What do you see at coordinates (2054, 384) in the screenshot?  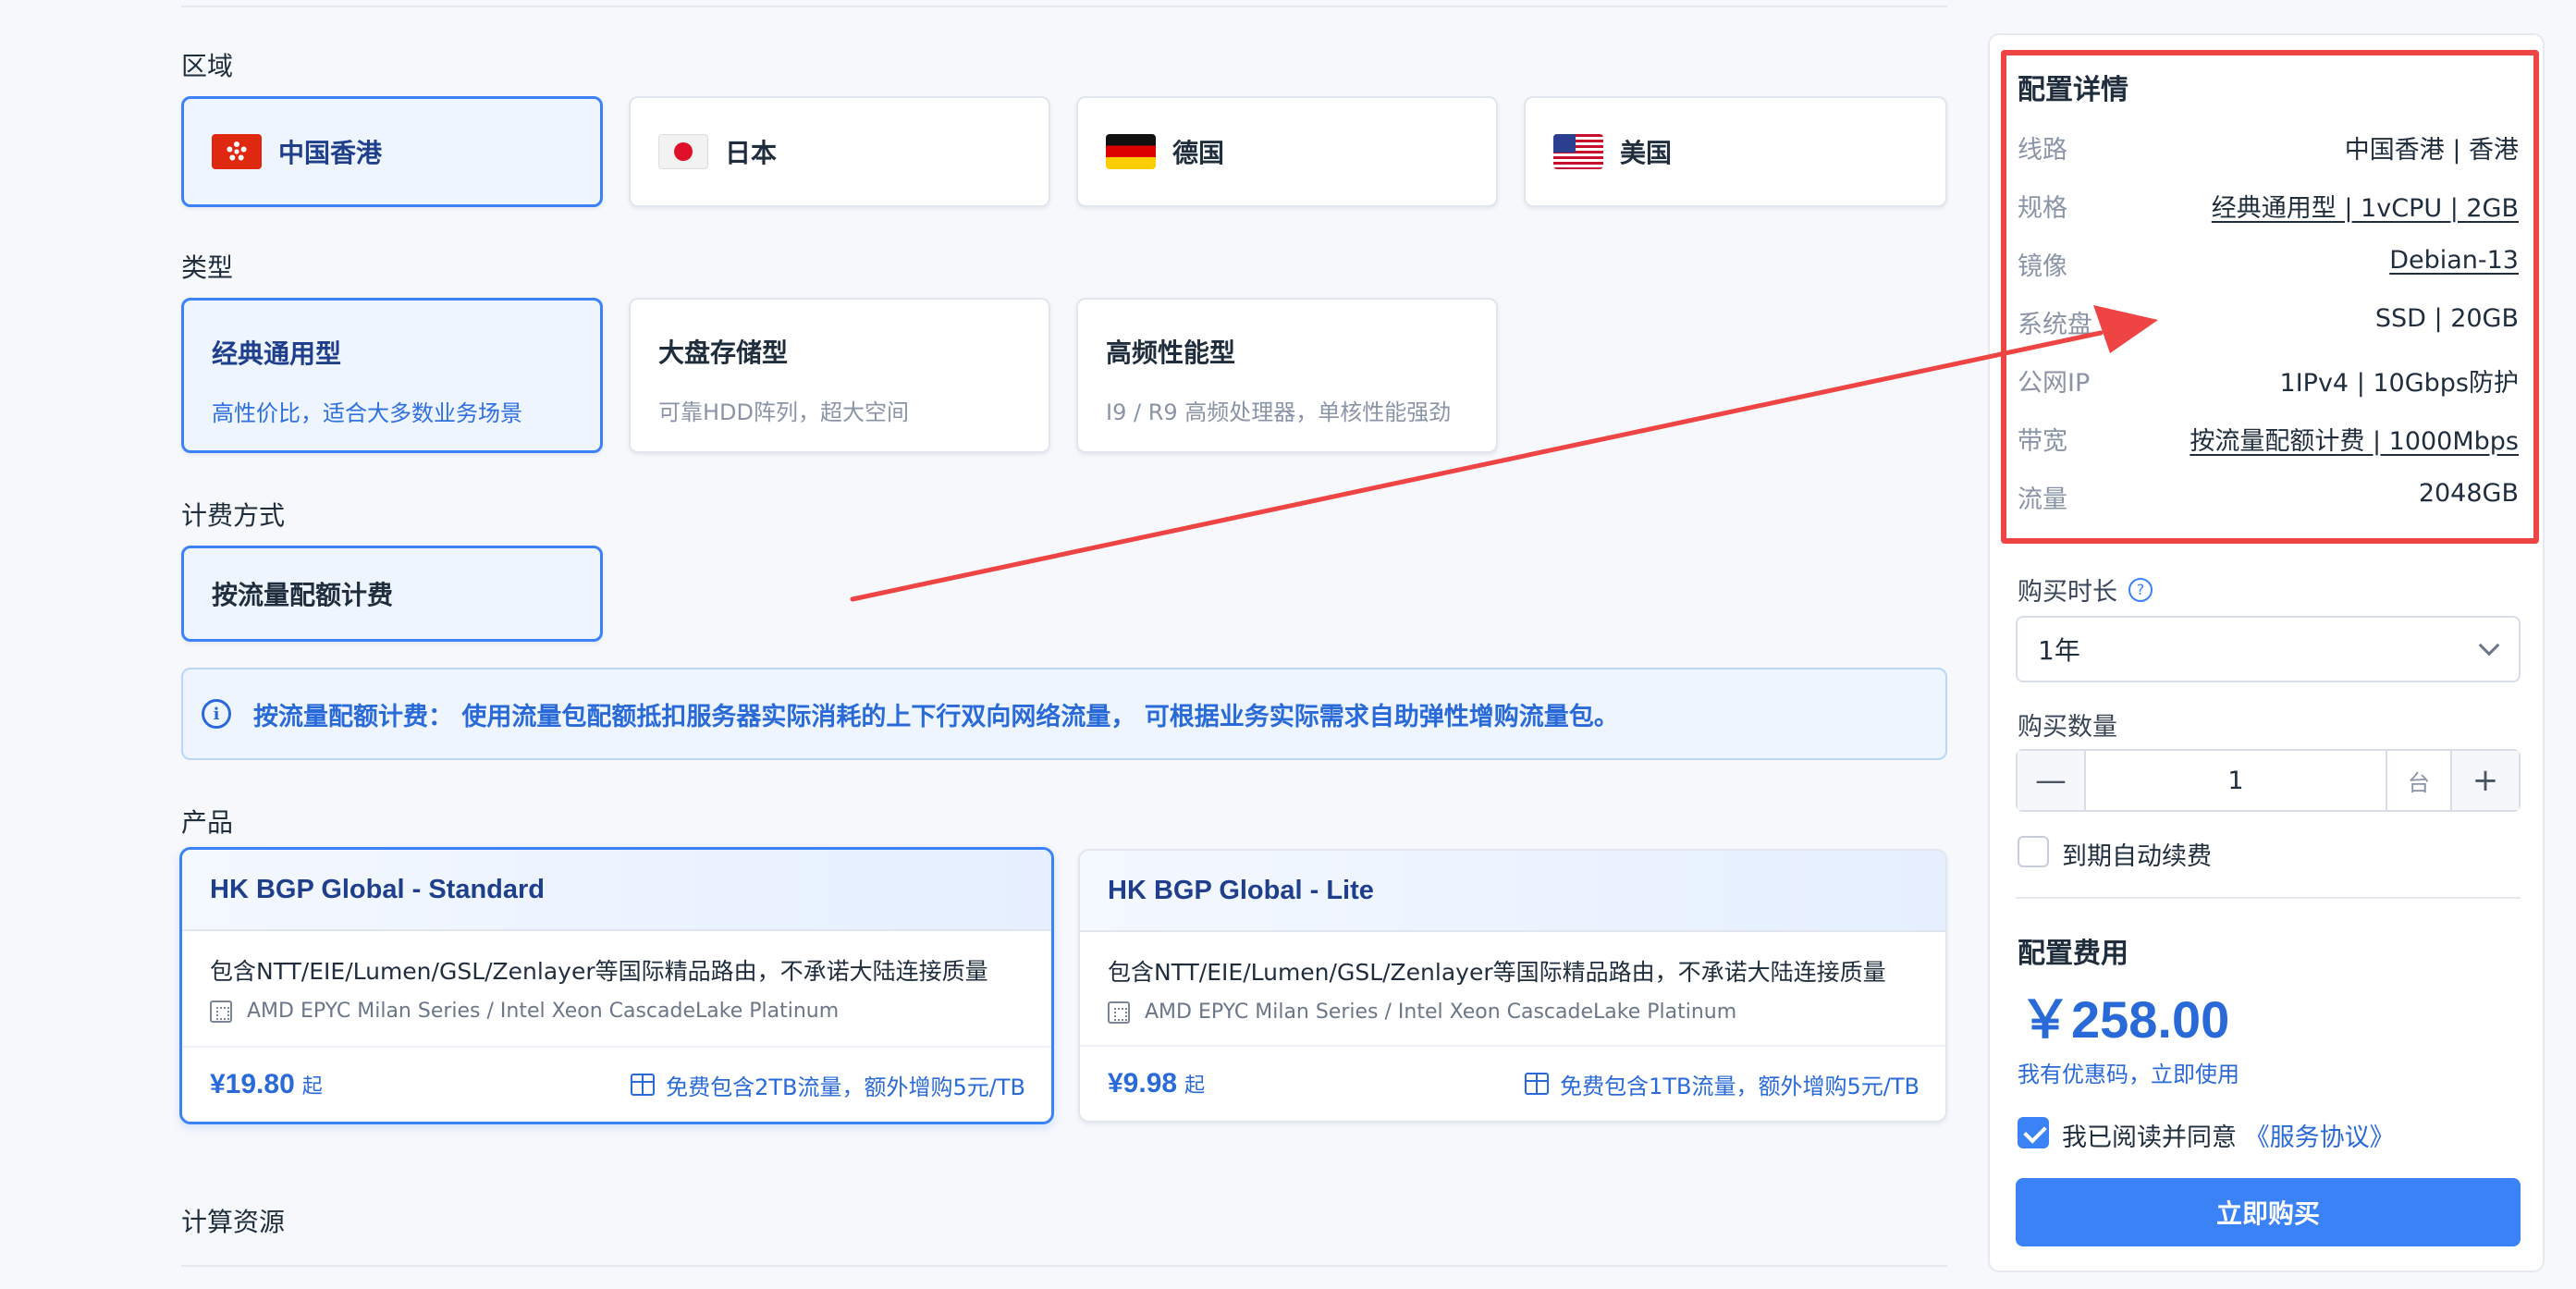 I see `config-key: 公网IP` at bounding box center [2054, 384].